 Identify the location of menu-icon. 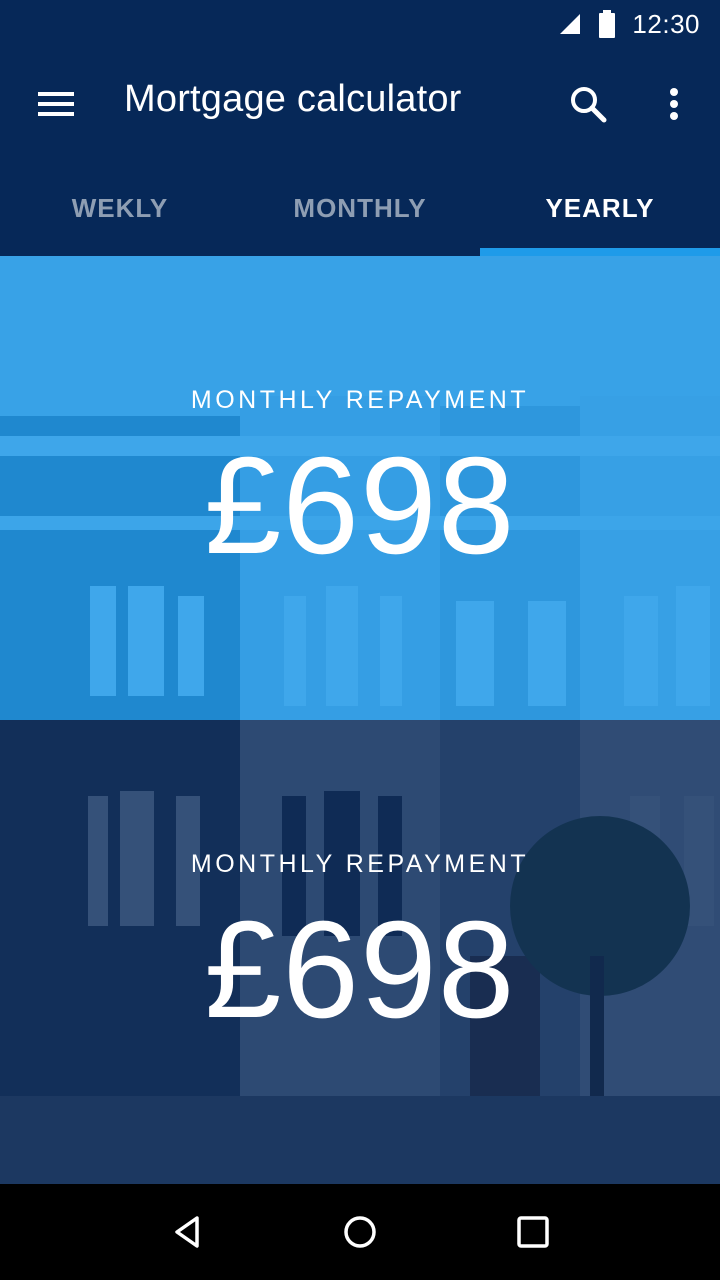
(56, 104).